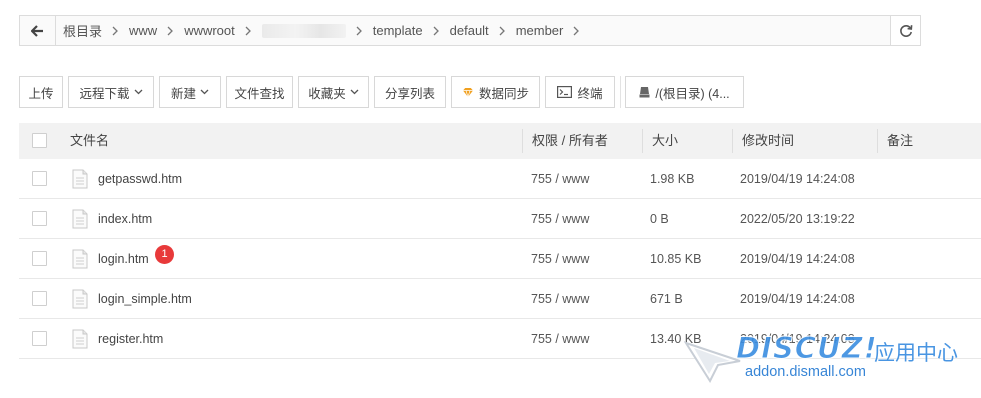 The width and height of the screenshot is (981, 398). Describe the element at coordinates (768, 141) in the screenshot. I see `column-header-mtime: 修改时间` at that location.